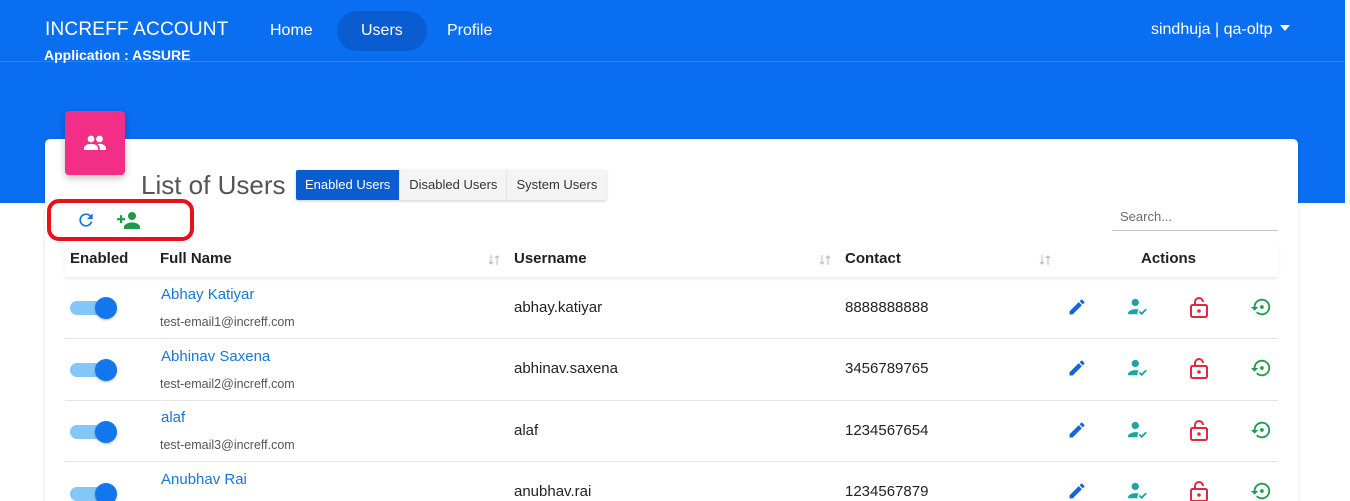  I want to click on header-edge, so click(1347, 101).